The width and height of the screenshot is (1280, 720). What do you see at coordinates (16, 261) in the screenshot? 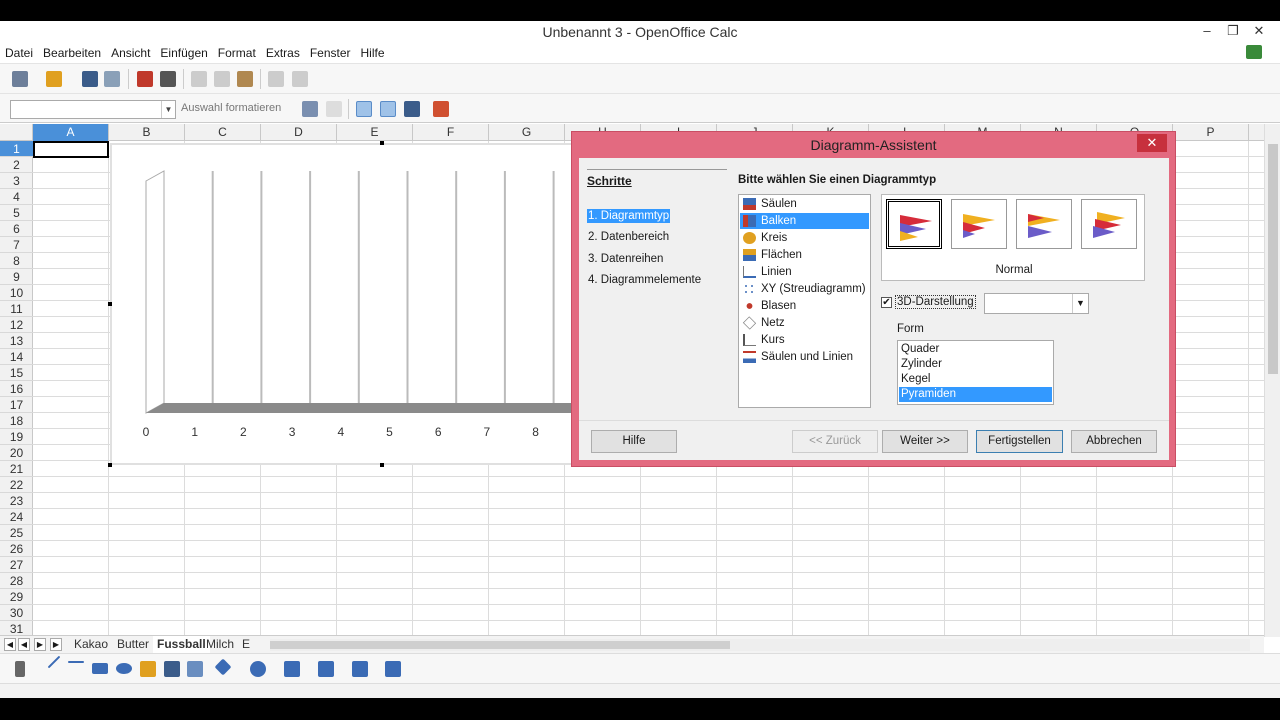
I see `row-header-8: 8` at bounding box center [16, 261].